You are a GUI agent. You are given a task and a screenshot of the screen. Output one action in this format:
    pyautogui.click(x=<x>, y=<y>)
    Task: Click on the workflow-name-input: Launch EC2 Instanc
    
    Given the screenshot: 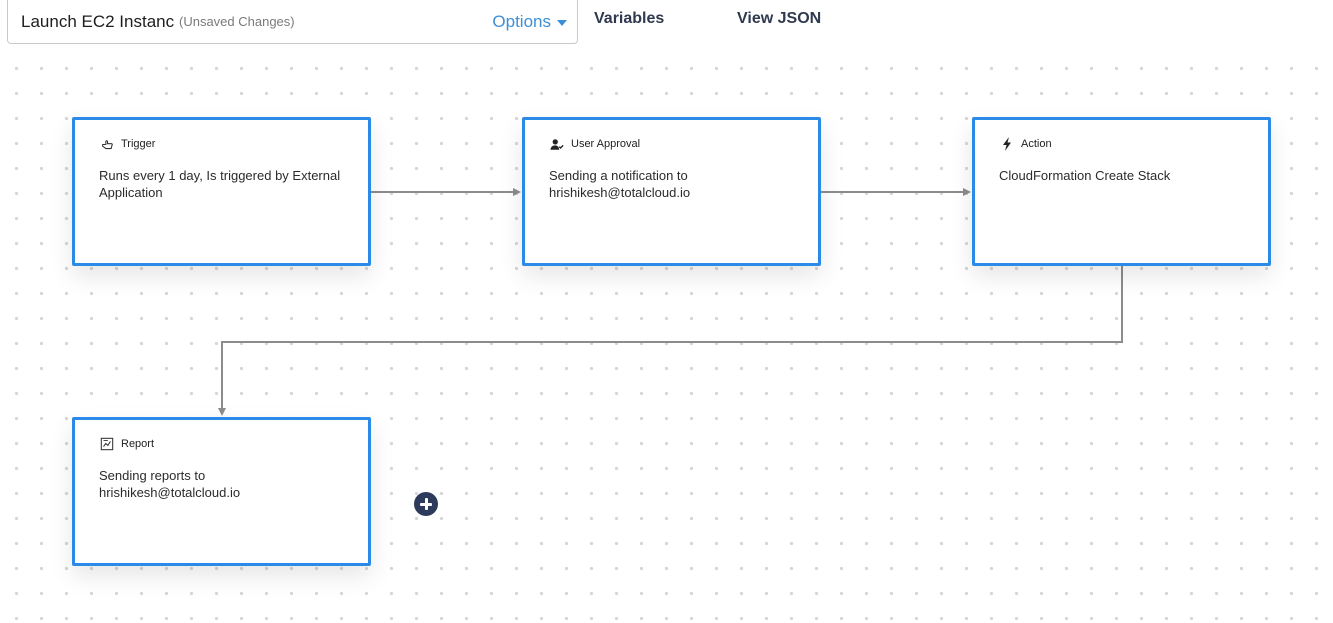 What is the action you would take?
    pyautogui.click(x=100, y=22)
    